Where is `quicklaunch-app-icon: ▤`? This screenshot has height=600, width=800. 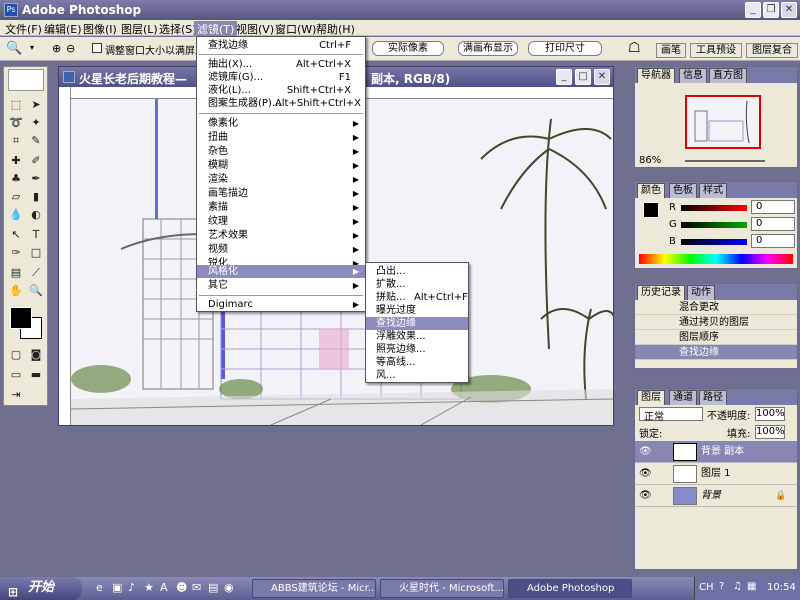 quicklaunch-app-icon: ▤ is located at coordinates (213, 587).